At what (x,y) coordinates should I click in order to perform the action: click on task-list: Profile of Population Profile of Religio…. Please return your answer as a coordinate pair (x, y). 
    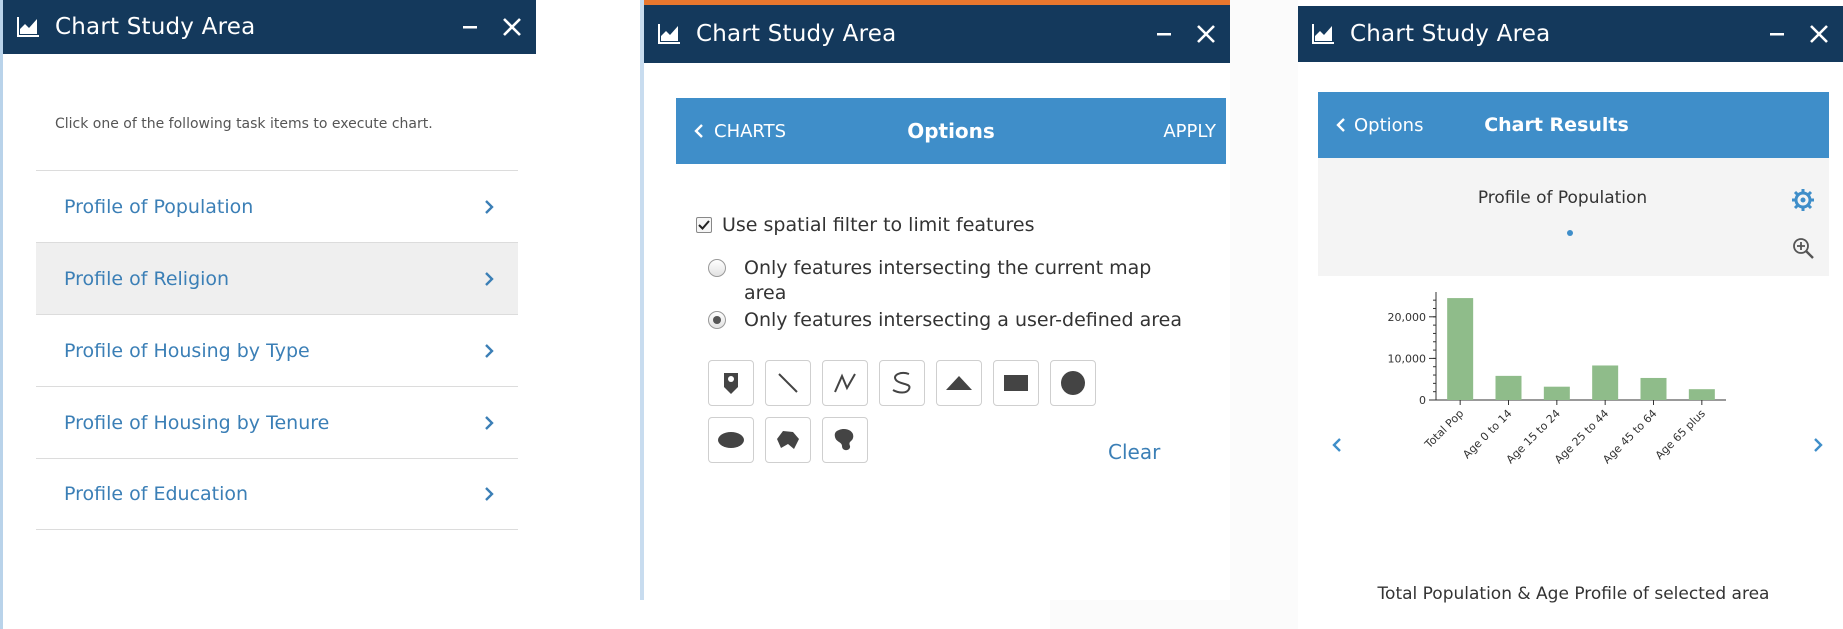
    Looking at the image, I should click on (277, 350).